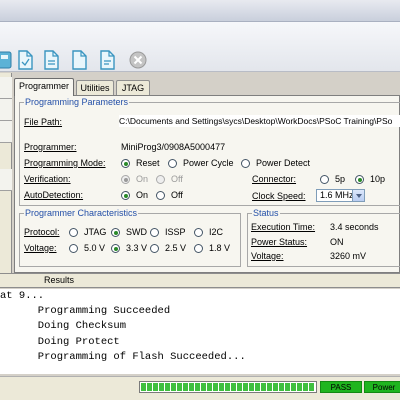  What do you see at coordinates (208, 163) in the screenshot?
I see `programming-mode-power-cycle-text: Power Cycle` at bounding box center [208, 163].